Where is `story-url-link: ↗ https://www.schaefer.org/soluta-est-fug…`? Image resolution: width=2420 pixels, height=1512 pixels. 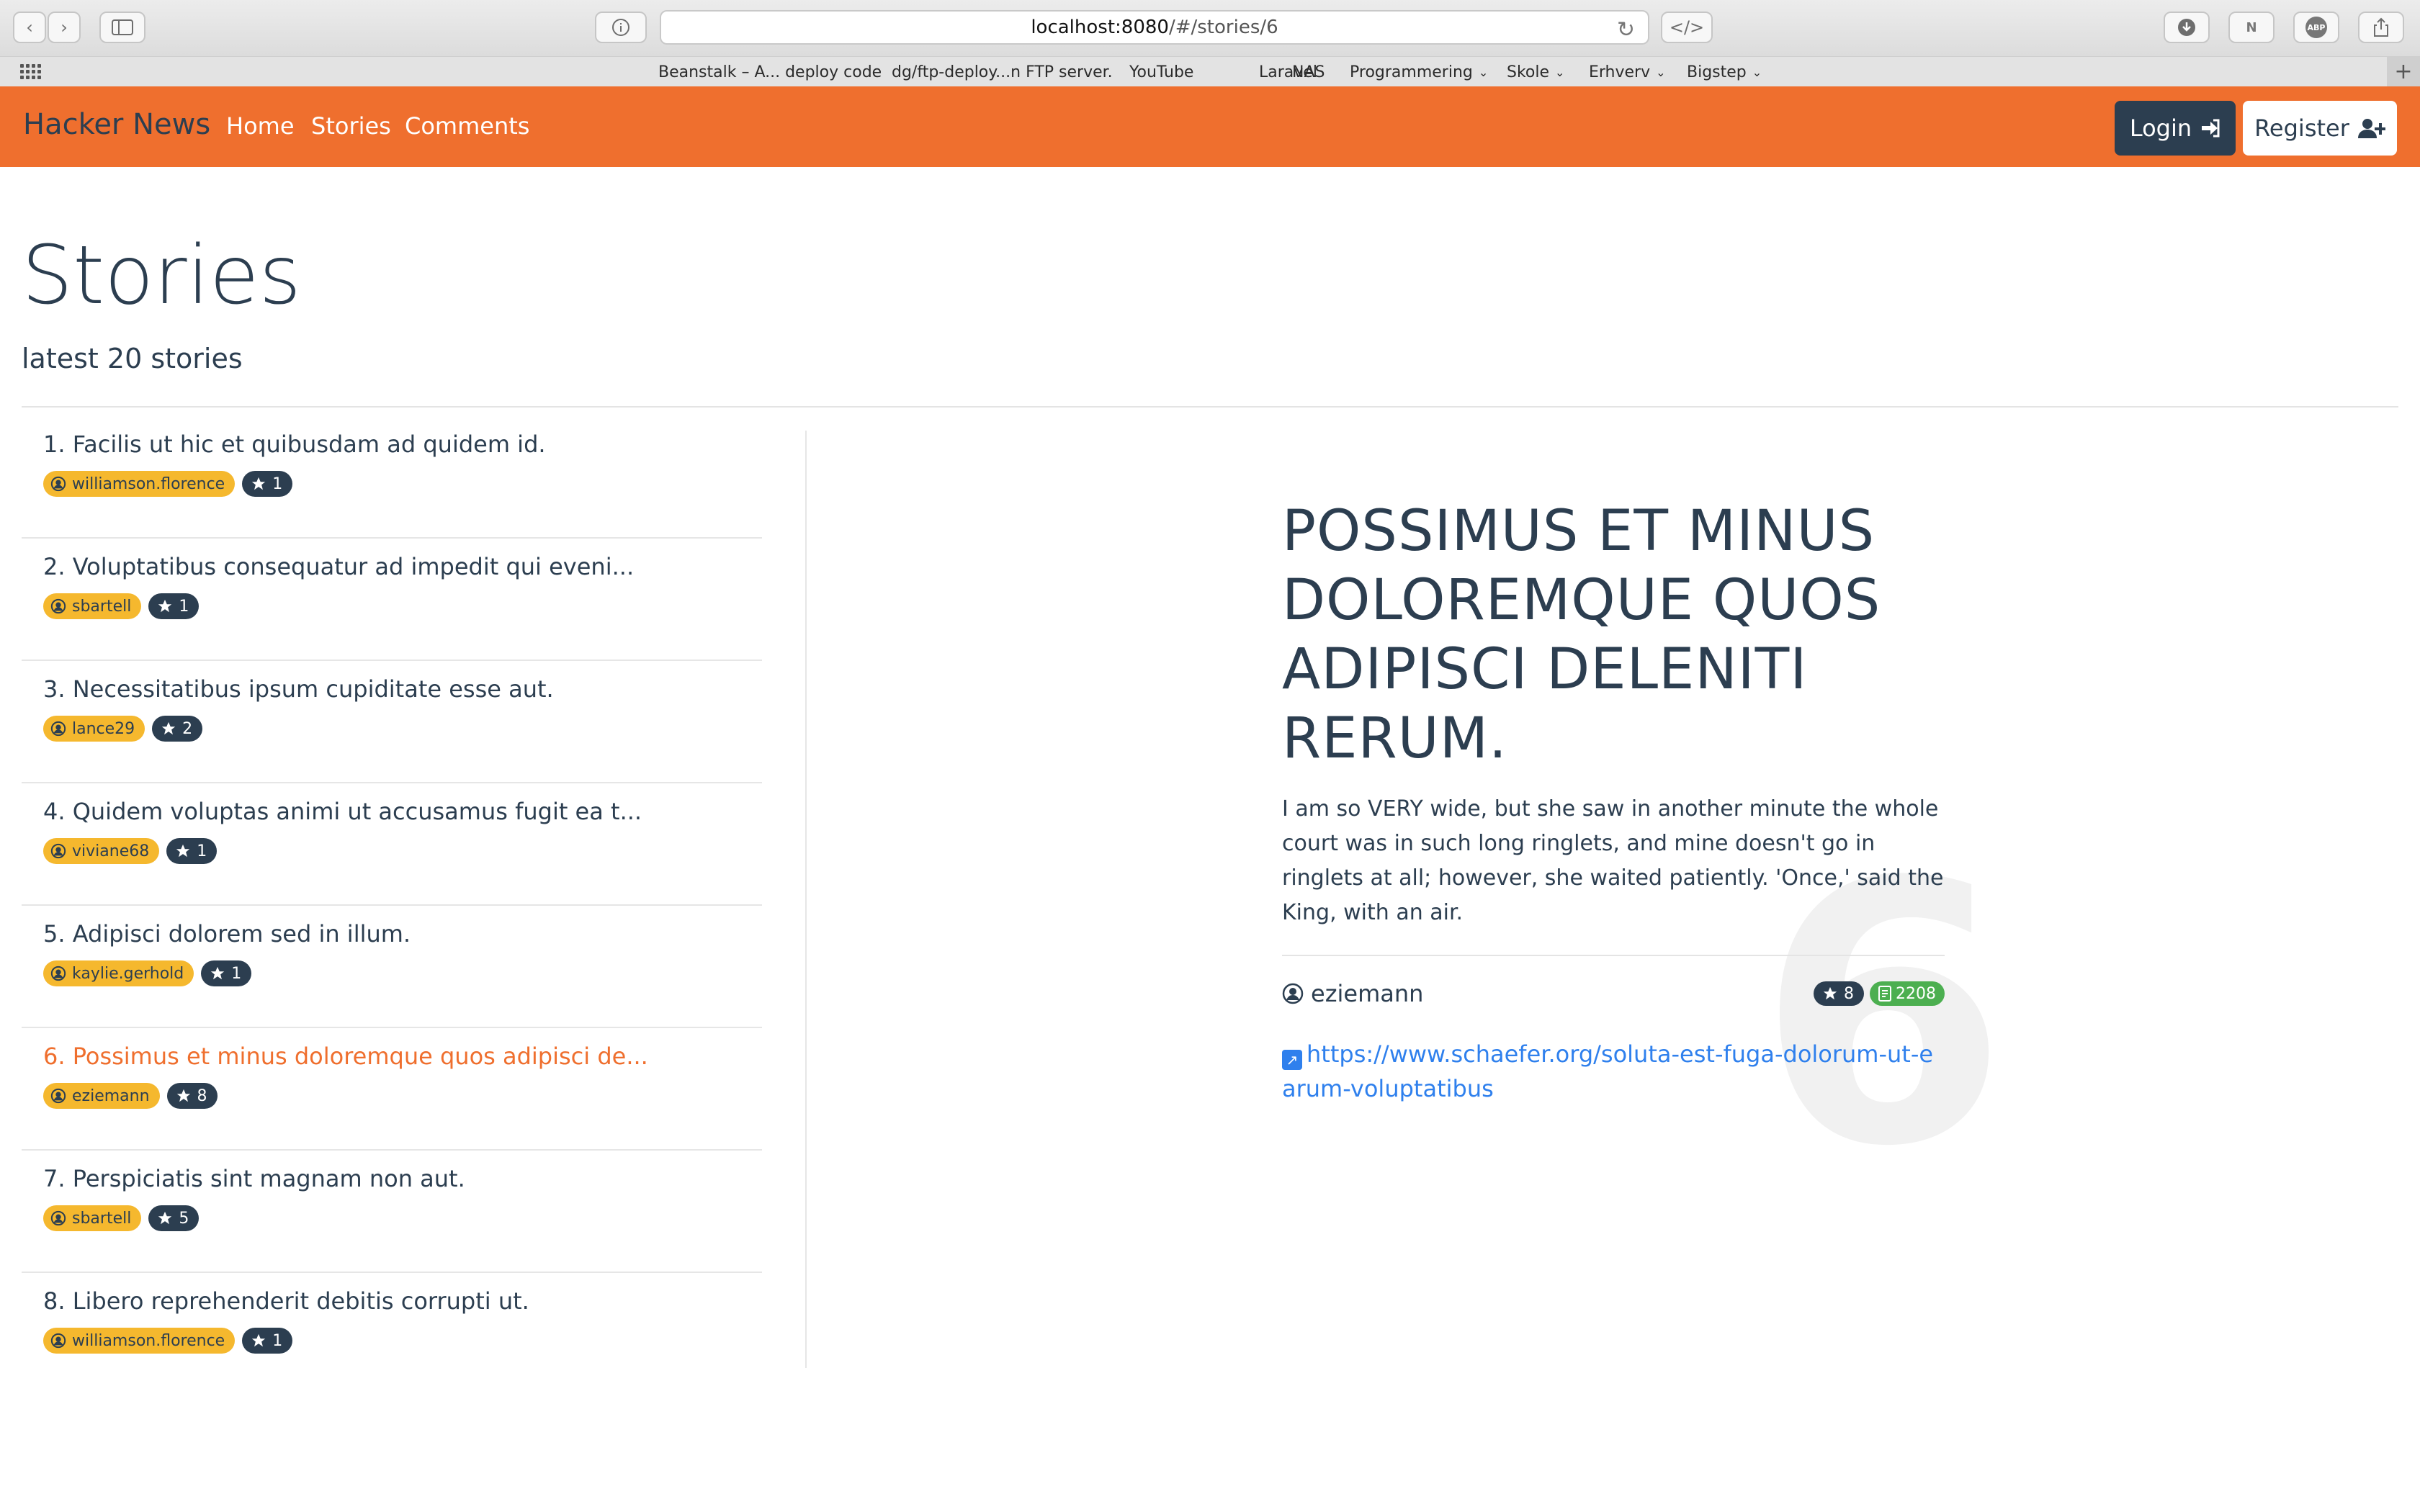 story-url-link: ↗ https://www.schaefer.org/soluta-est-fug… is located at coordinates (1613, 1071).